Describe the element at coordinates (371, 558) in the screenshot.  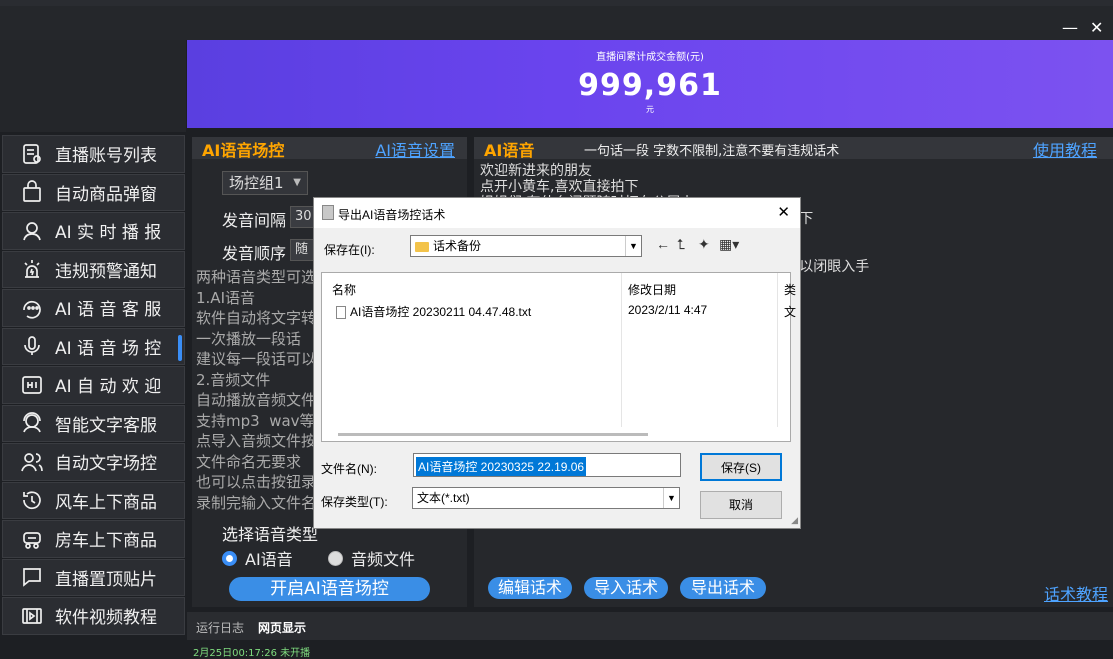
I see `radio-audio-file: 音频文件` at that location.